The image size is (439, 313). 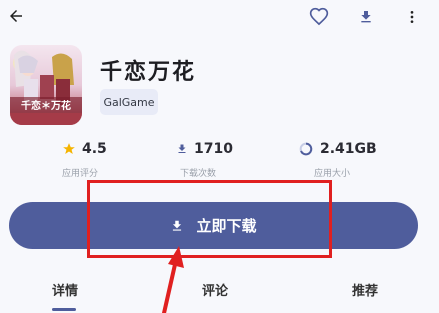 I want to click on rating-label: 应用评分, so click(x=80, y=174).